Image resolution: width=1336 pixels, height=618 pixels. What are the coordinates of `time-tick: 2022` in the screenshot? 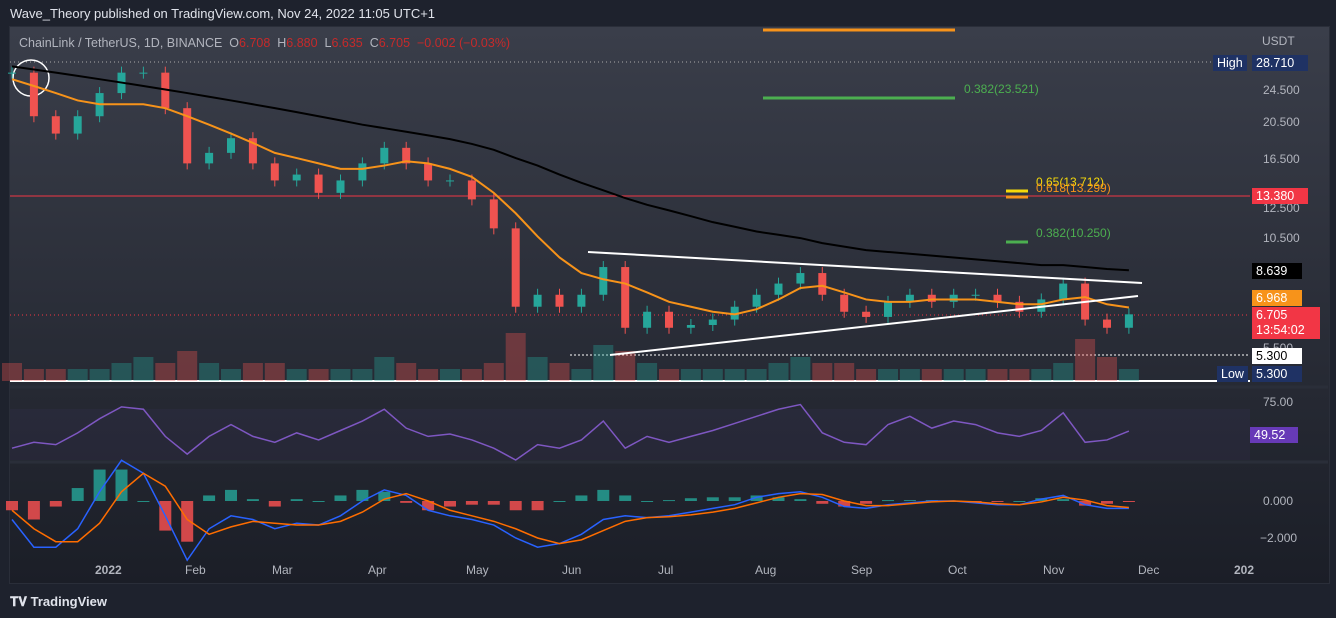 It's located at (108, 570).